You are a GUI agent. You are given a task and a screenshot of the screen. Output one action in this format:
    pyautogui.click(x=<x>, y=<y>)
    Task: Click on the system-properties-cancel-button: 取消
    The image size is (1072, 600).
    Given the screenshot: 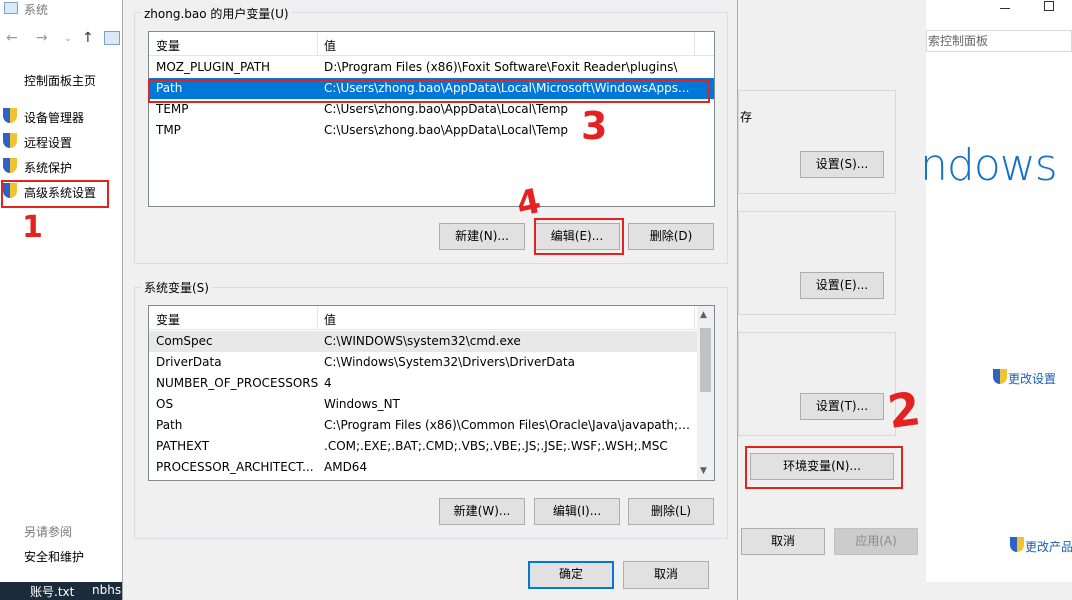 What is the action you would take?
    pyautogui.click(x=783, y=541)
    